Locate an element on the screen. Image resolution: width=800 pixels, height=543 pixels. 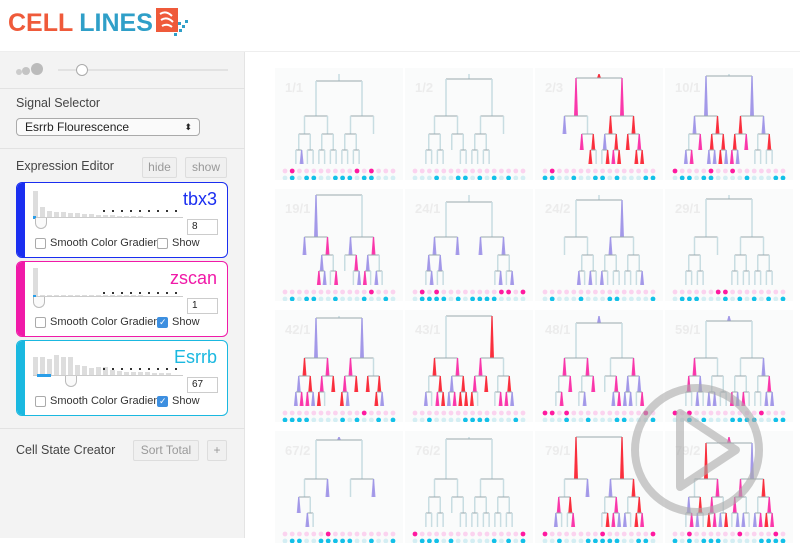
lineage-tree-panel: 67/2 is located at coordinates (339, 487).